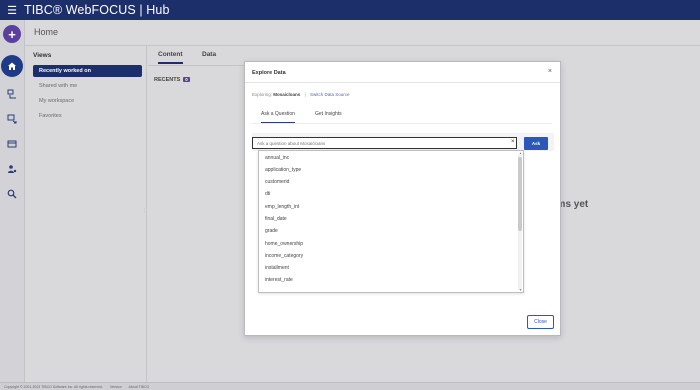 Image resolution: width=700 pixels, height=390 pixels. What do you see at coordinates (391, 206) in the screenshot?
I see `list-item: emp_length_int` at bounding box center [391, 206].